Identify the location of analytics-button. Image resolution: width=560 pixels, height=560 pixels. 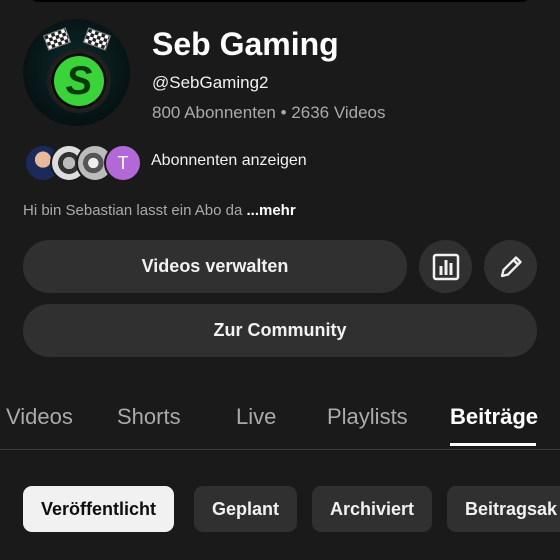
(445, 266).